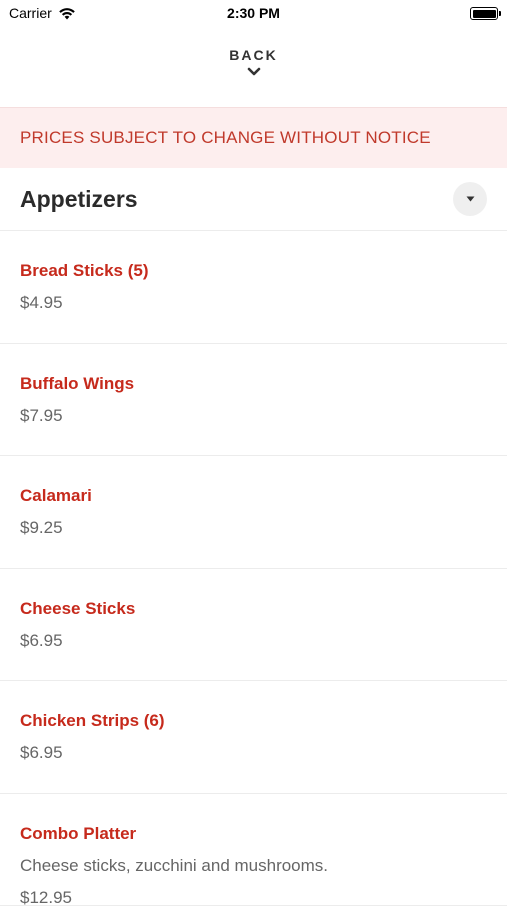  Describe the element at coordinates (56, 495) in the screenshot. I see `menu-item-name: Calamari` at that location.